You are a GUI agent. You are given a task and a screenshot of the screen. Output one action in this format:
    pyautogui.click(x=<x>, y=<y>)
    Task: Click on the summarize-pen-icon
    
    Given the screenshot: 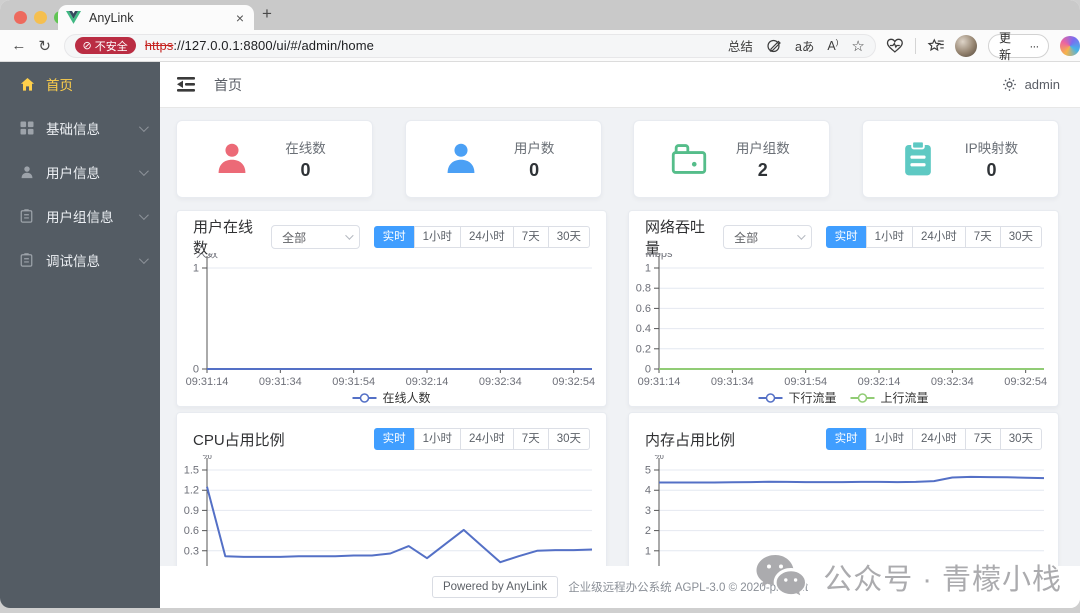 What is the action you would take?
    pyautogui.click(x=774, y=46)
    